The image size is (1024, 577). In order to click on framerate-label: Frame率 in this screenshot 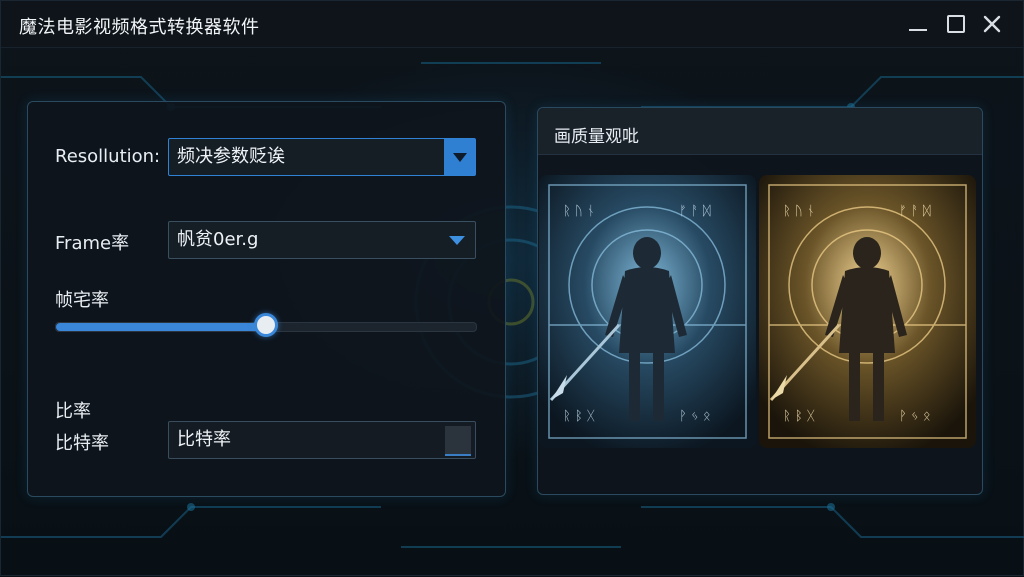, I will do `click(92, 243)`.